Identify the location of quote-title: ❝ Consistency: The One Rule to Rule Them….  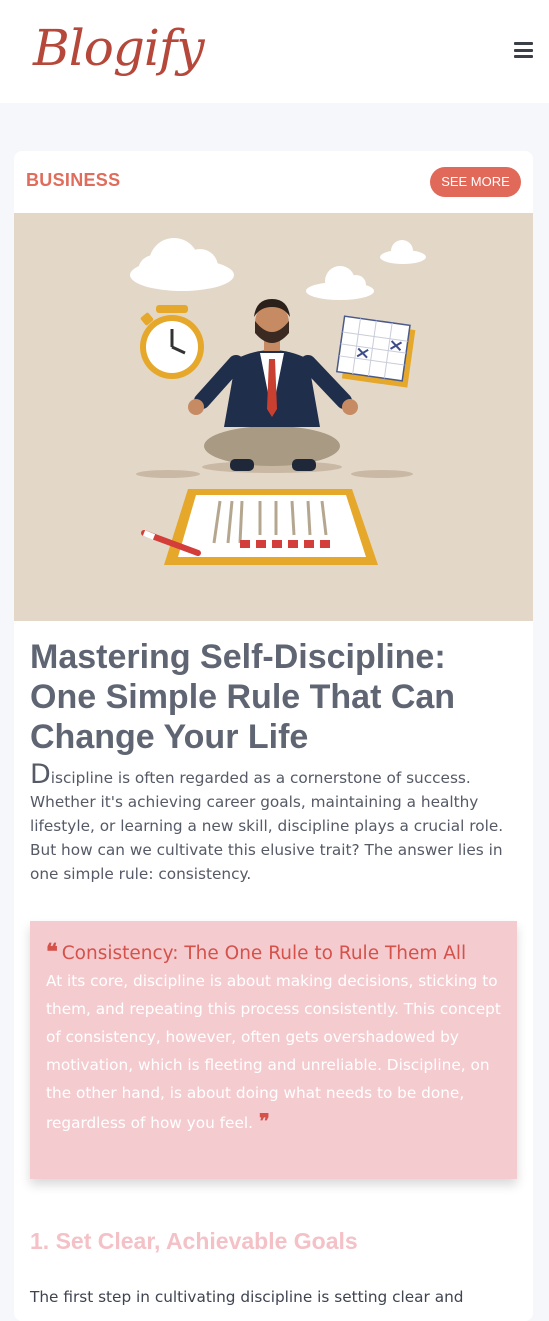
(256, 952).